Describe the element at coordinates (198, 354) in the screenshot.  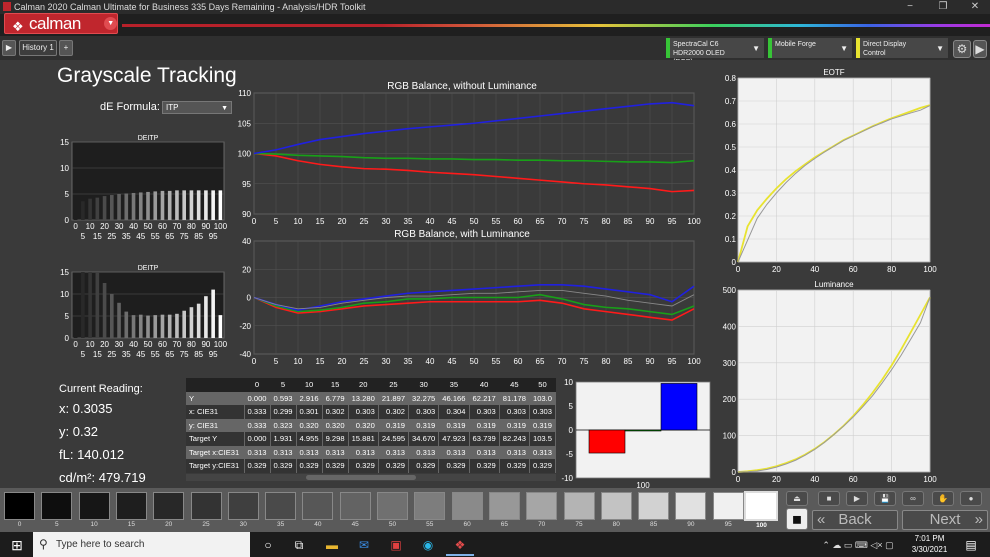
I see `x-tick-label: 85` at that location.